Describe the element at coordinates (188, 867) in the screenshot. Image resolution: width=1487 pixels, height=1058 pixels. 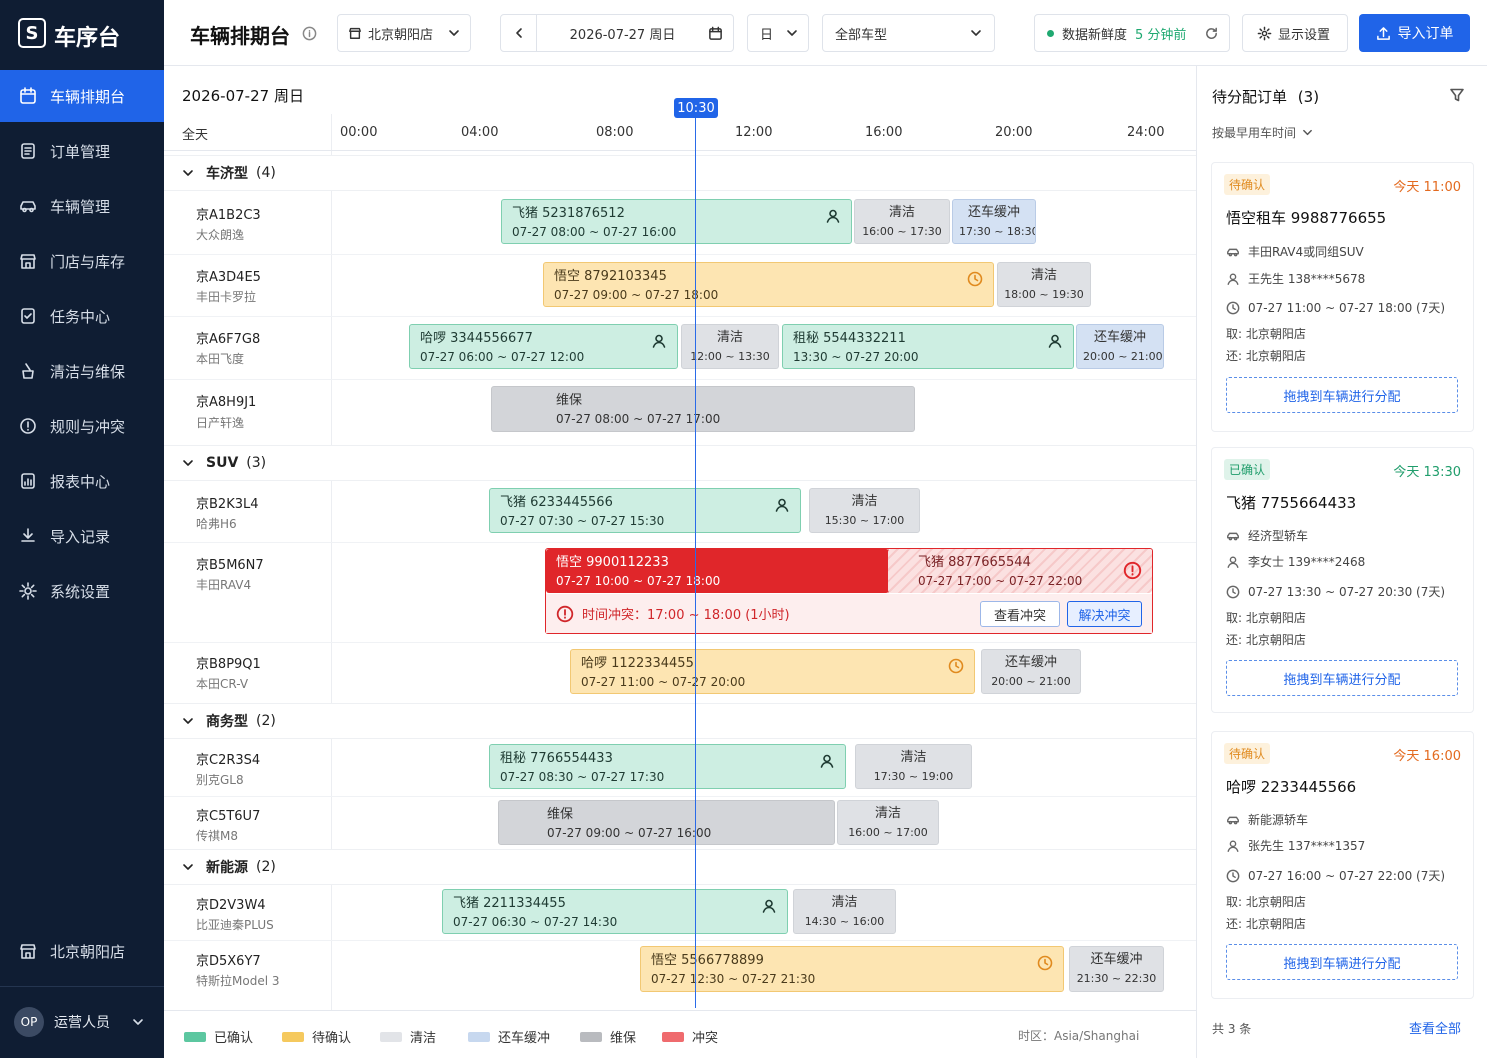
I see `chevron-down-icon` at that location.